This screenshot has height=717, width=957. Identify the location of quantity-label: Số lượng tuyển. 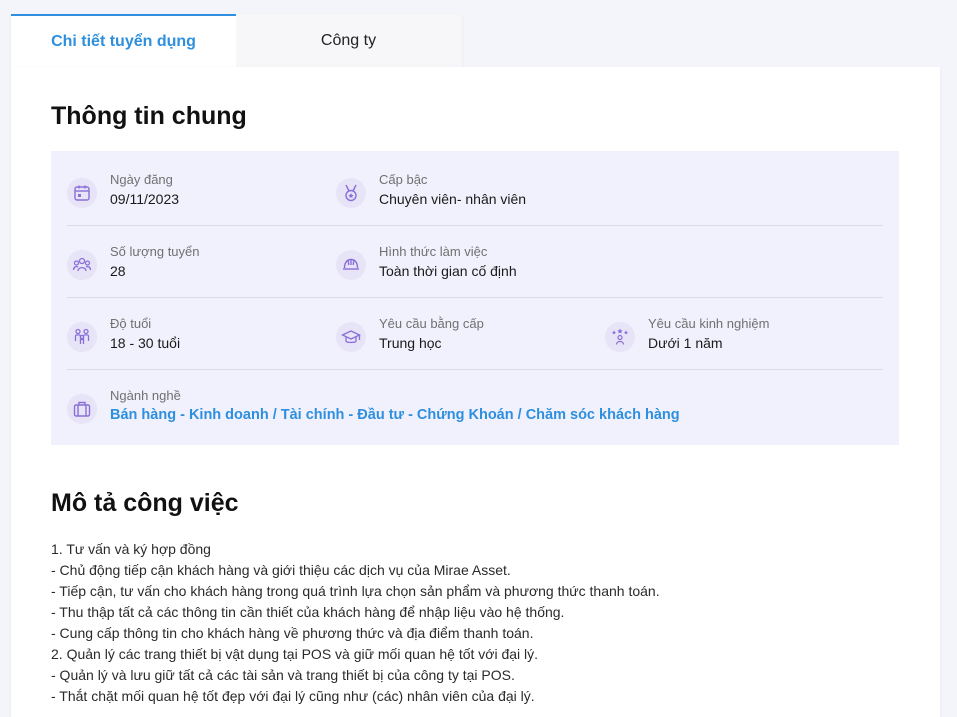
(155, 251).